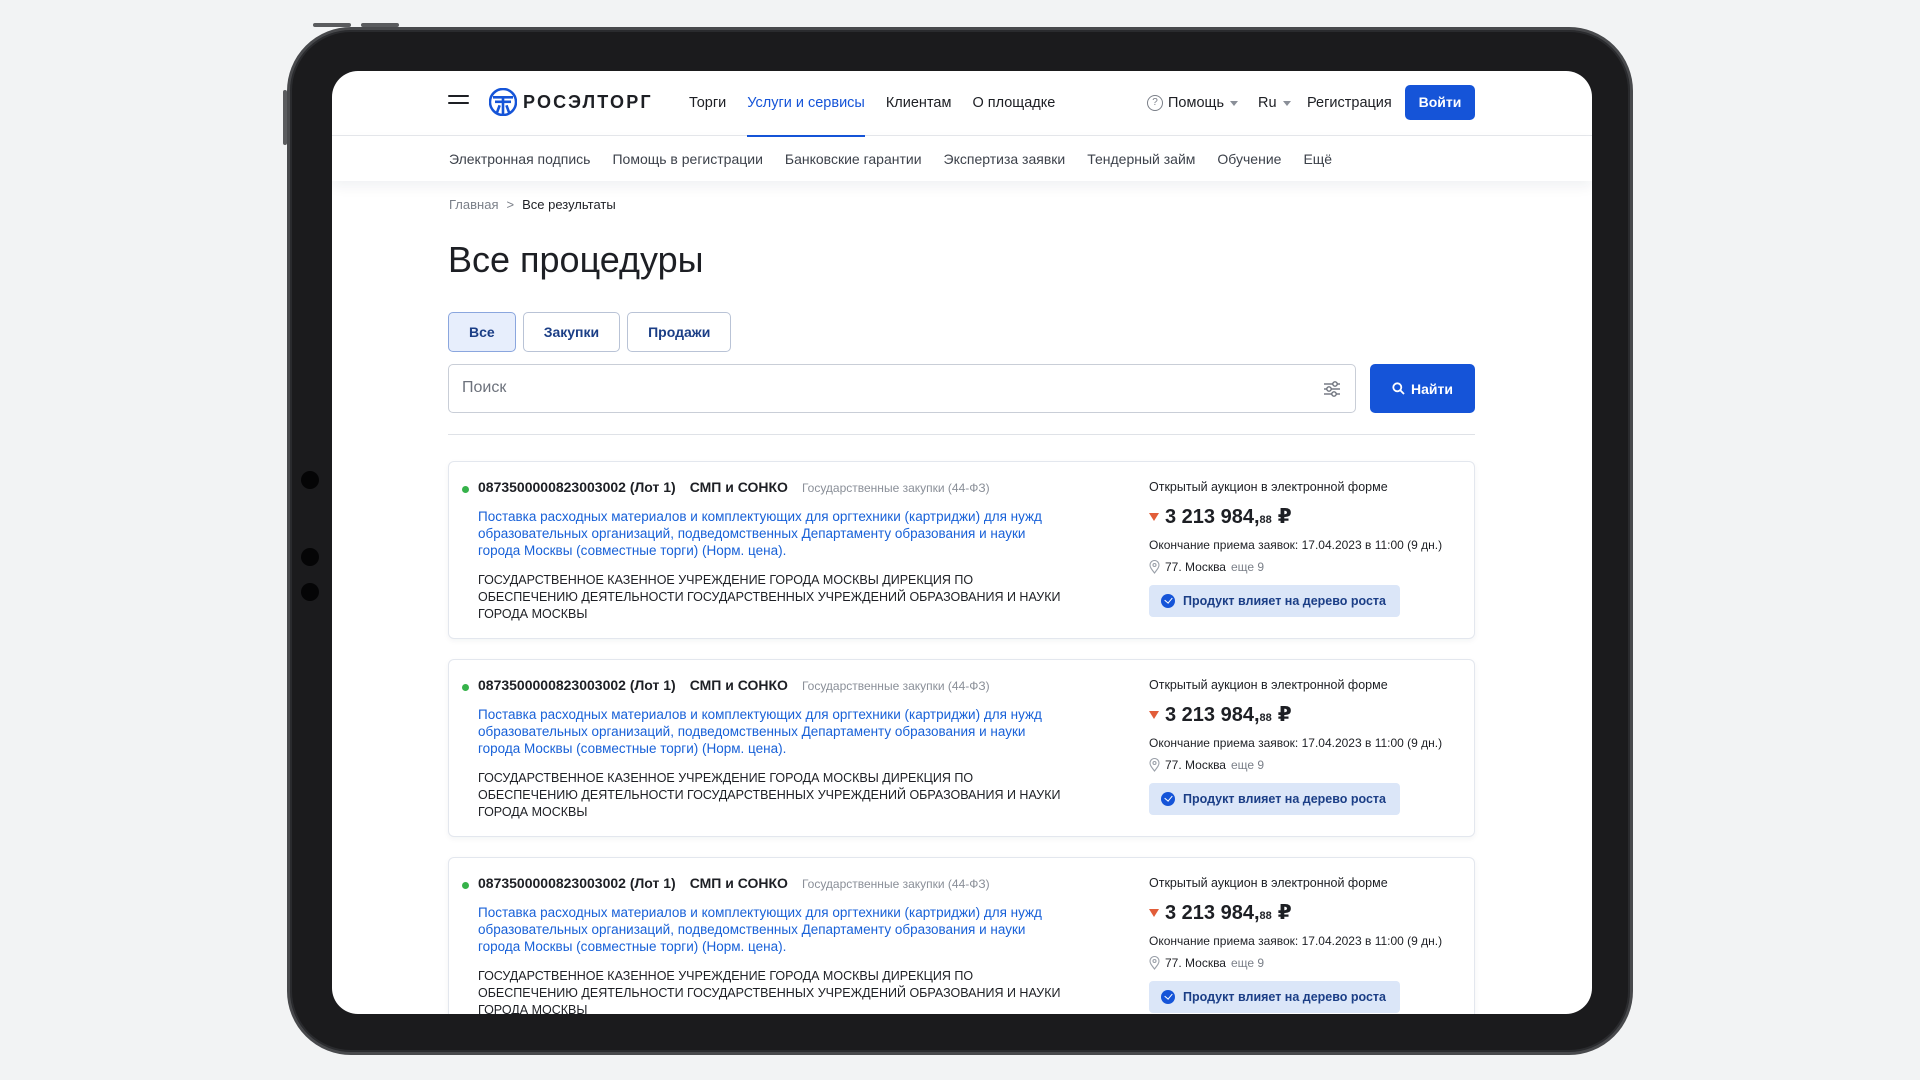 The image size is (1920, 1080). What do you see at coordinates (588, 101) in the screenshot?
I see `logo-text: РОСЭЛТОРГ` at bounding box center [588, 101].